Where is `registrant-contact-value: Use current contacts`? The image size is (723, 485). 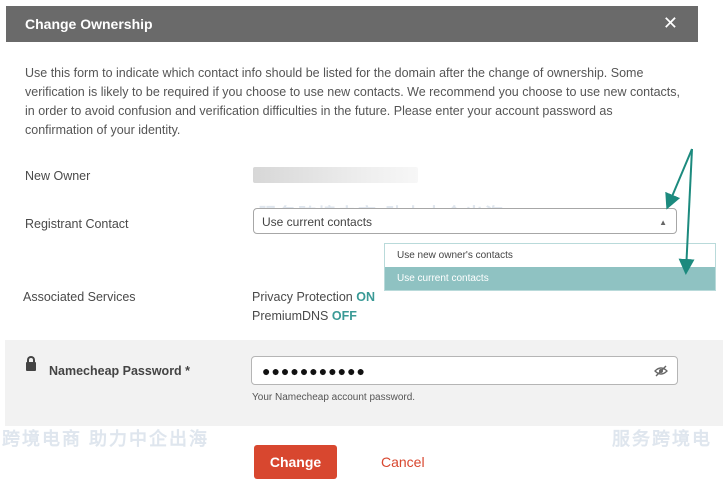
registrant-contact-value: Use current contacts is located at coordinates (317, 222).